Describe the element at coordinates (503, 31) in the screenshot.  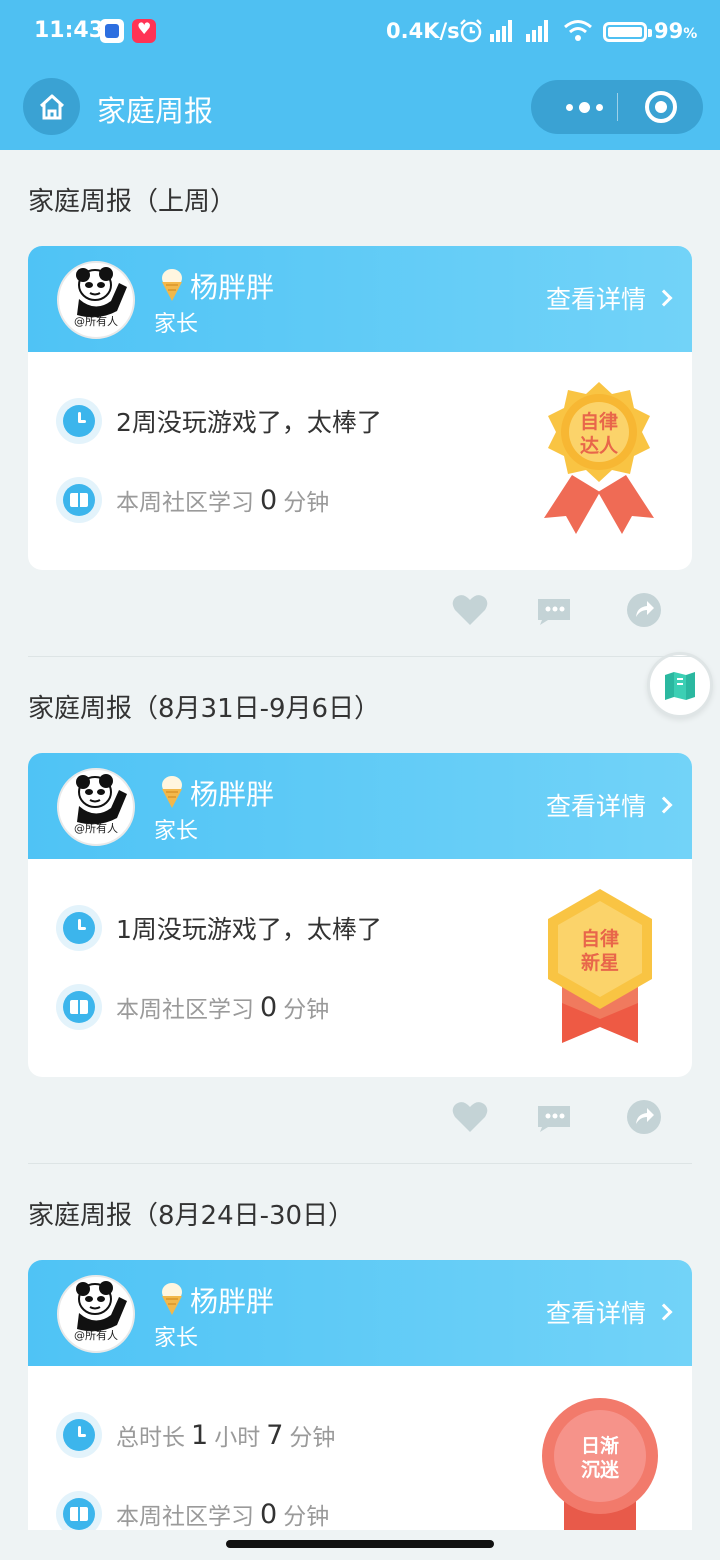
I see `signal-icon` at that location.